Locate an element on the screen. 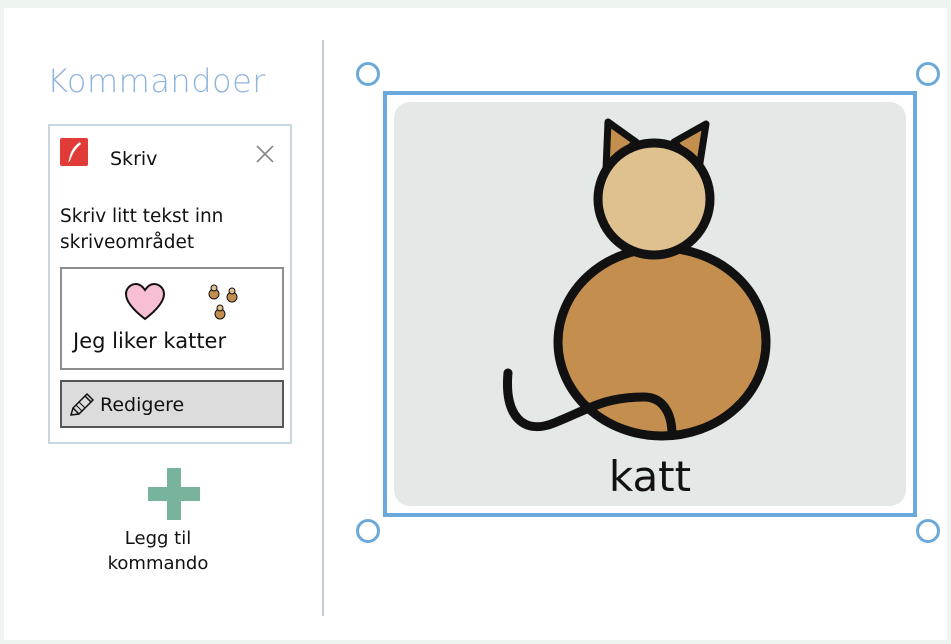 The image size is (951, 644). cats-icon is located at coordinates (223, 302).